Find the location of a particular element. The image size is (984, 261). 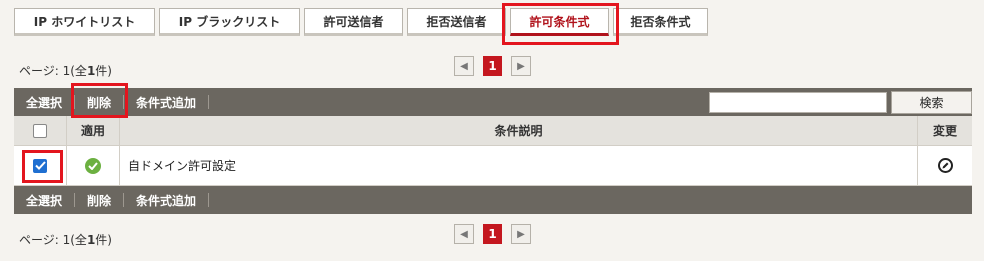

delete-button: 削除 is located at coordinates (99, 102).